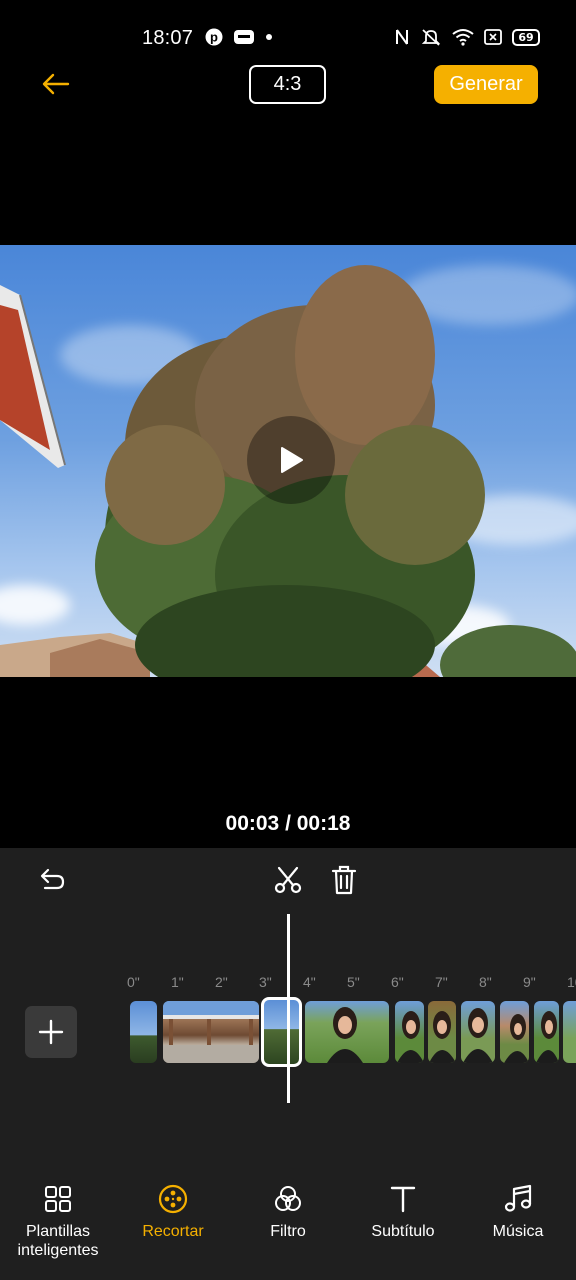  I want to click on scissors-icon, so click(288, 880).